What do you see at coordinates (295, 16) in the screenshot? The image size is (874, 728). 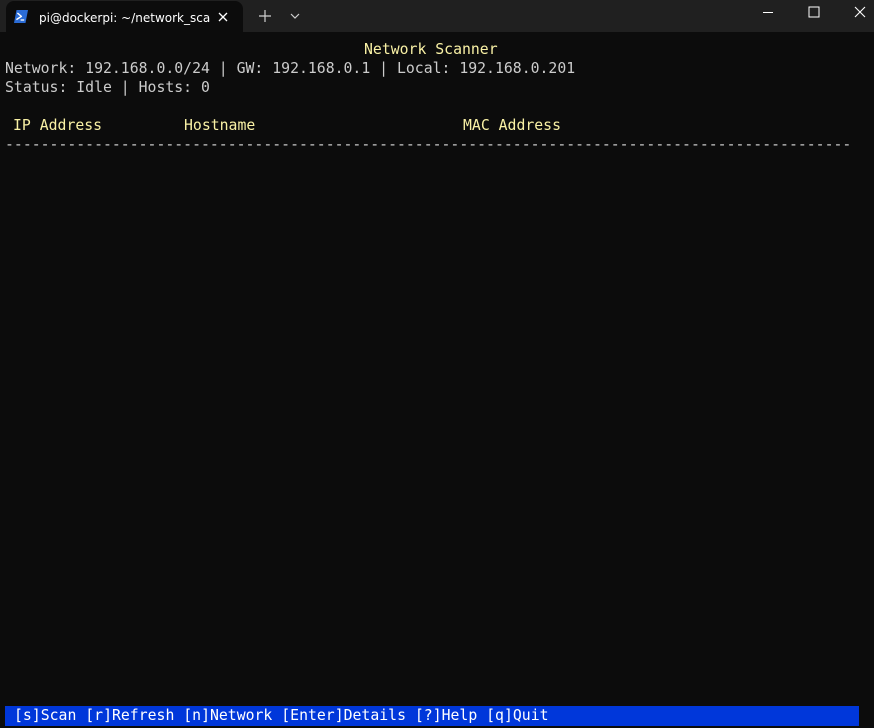 I see `chevron-down-icon` at bounding box center [295, 16].